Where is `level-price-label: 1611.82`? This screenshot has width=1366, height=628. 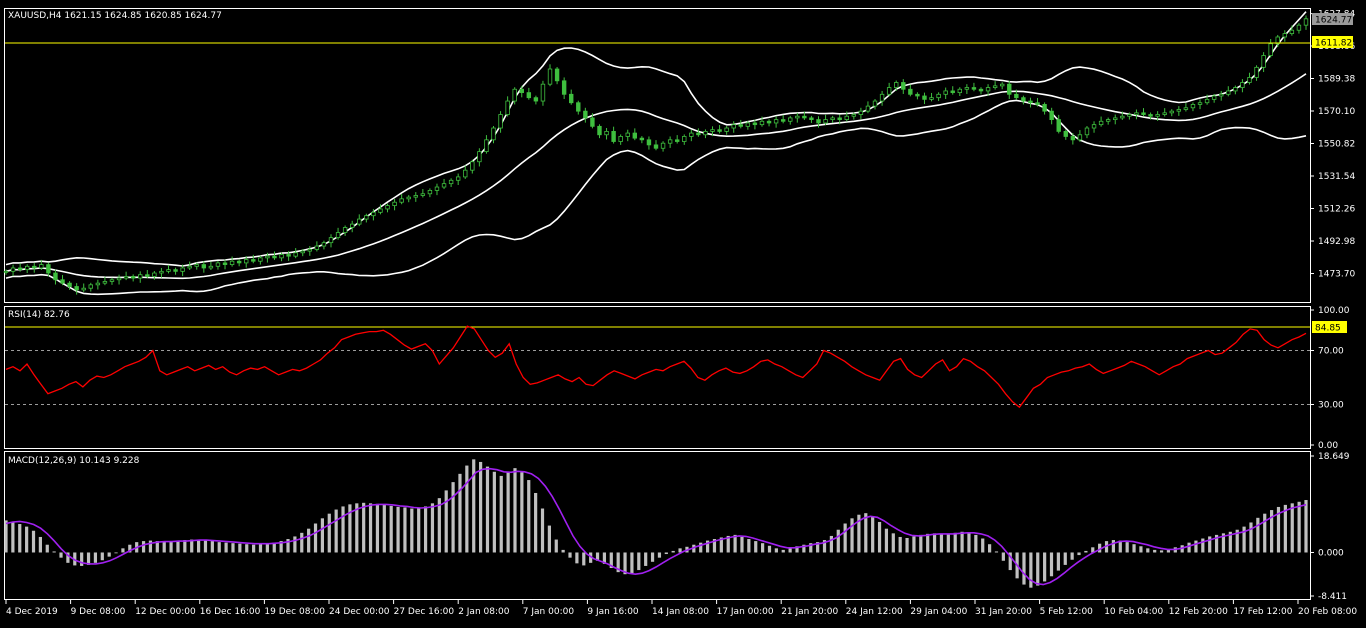
level-price-label: 1611.82 is located at coordinates (1333, 44).